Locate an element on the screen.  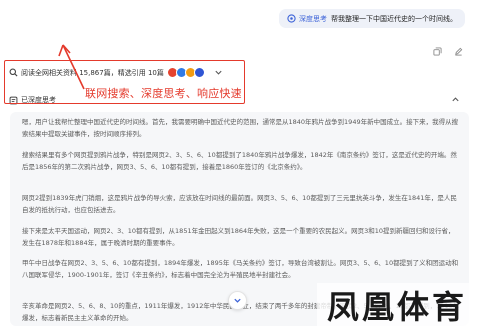
copy-icon is located at coordinates (437, 48).